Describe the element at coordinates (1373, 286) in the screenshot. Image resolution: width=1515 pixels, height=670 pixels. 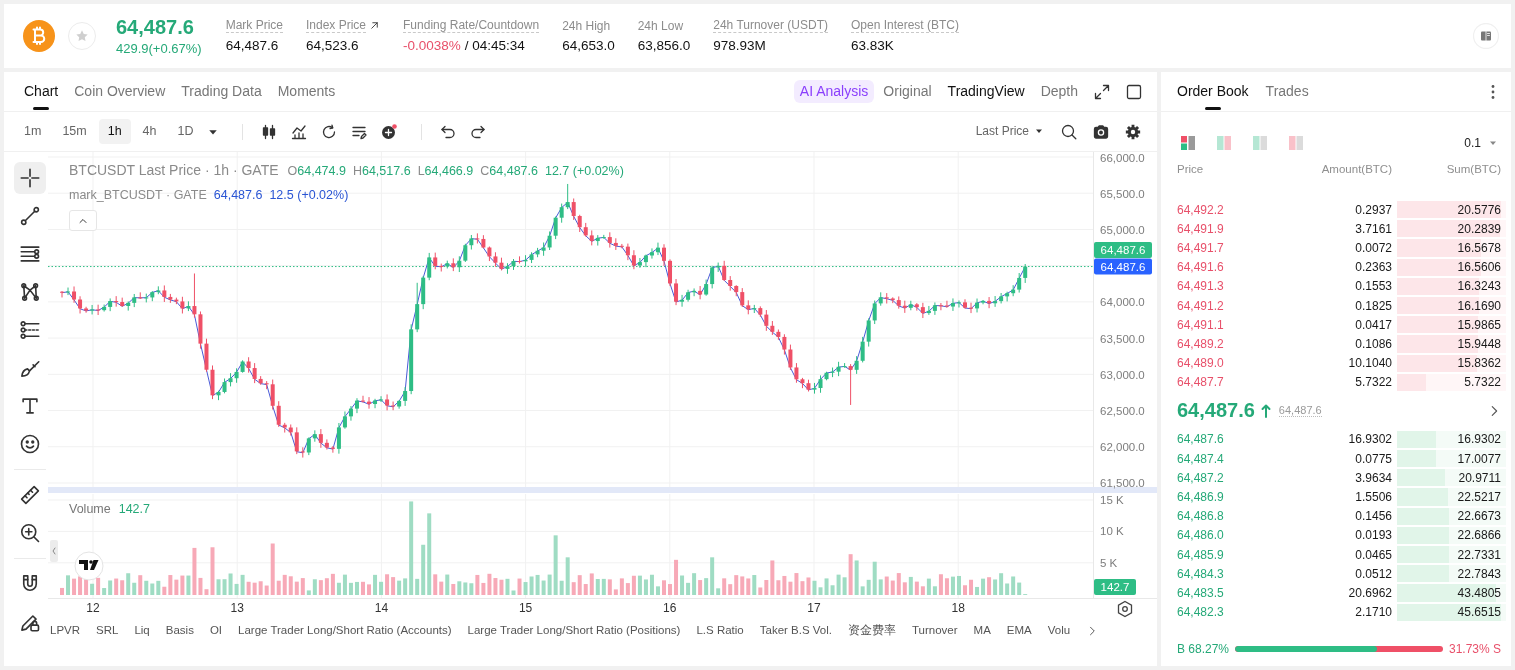
I see `order-amount: 0.1553` at that location.